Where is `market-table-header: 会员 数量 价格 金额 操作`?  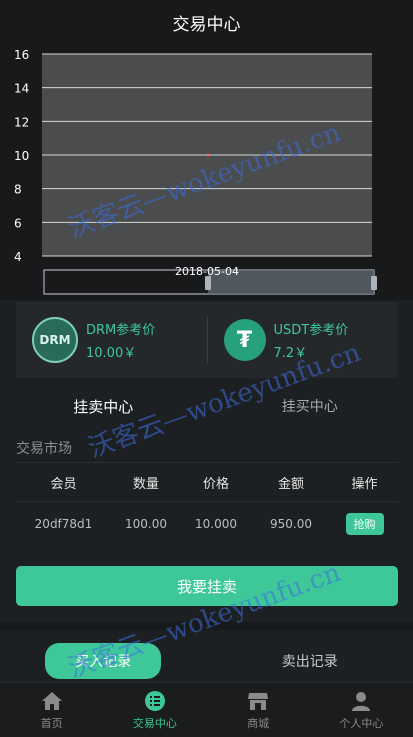 market-table-header: 会员 数量 价格 金额 操作 is located at coordinates (207, 482).